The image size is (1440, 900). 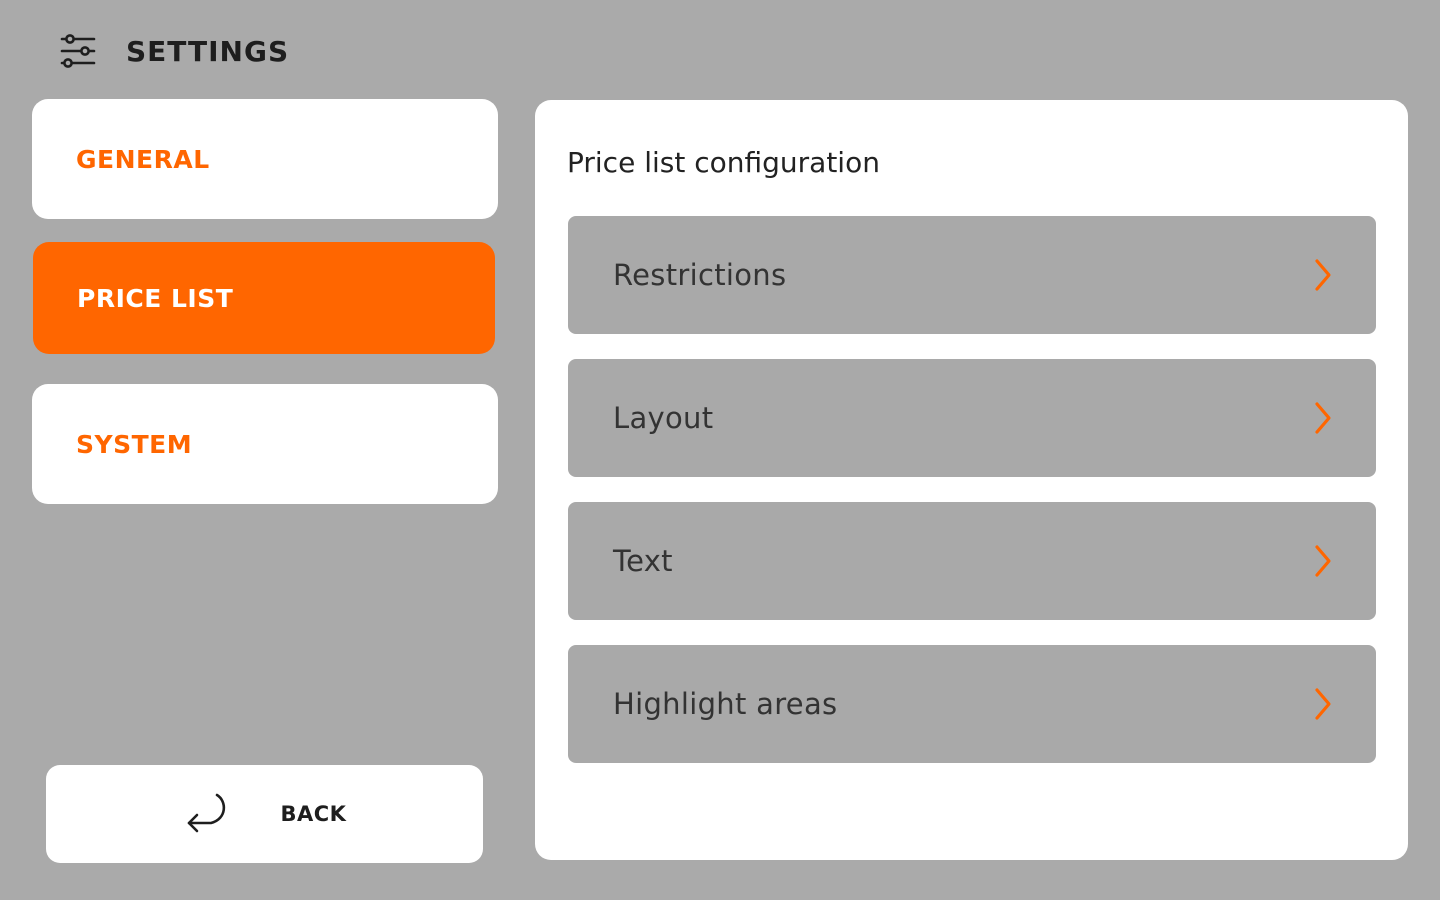 What do you see at coordinates (972, 275) in the screenshot?
I see `config-item-restrictions: Restrictions` at bounding box center [972, 275].